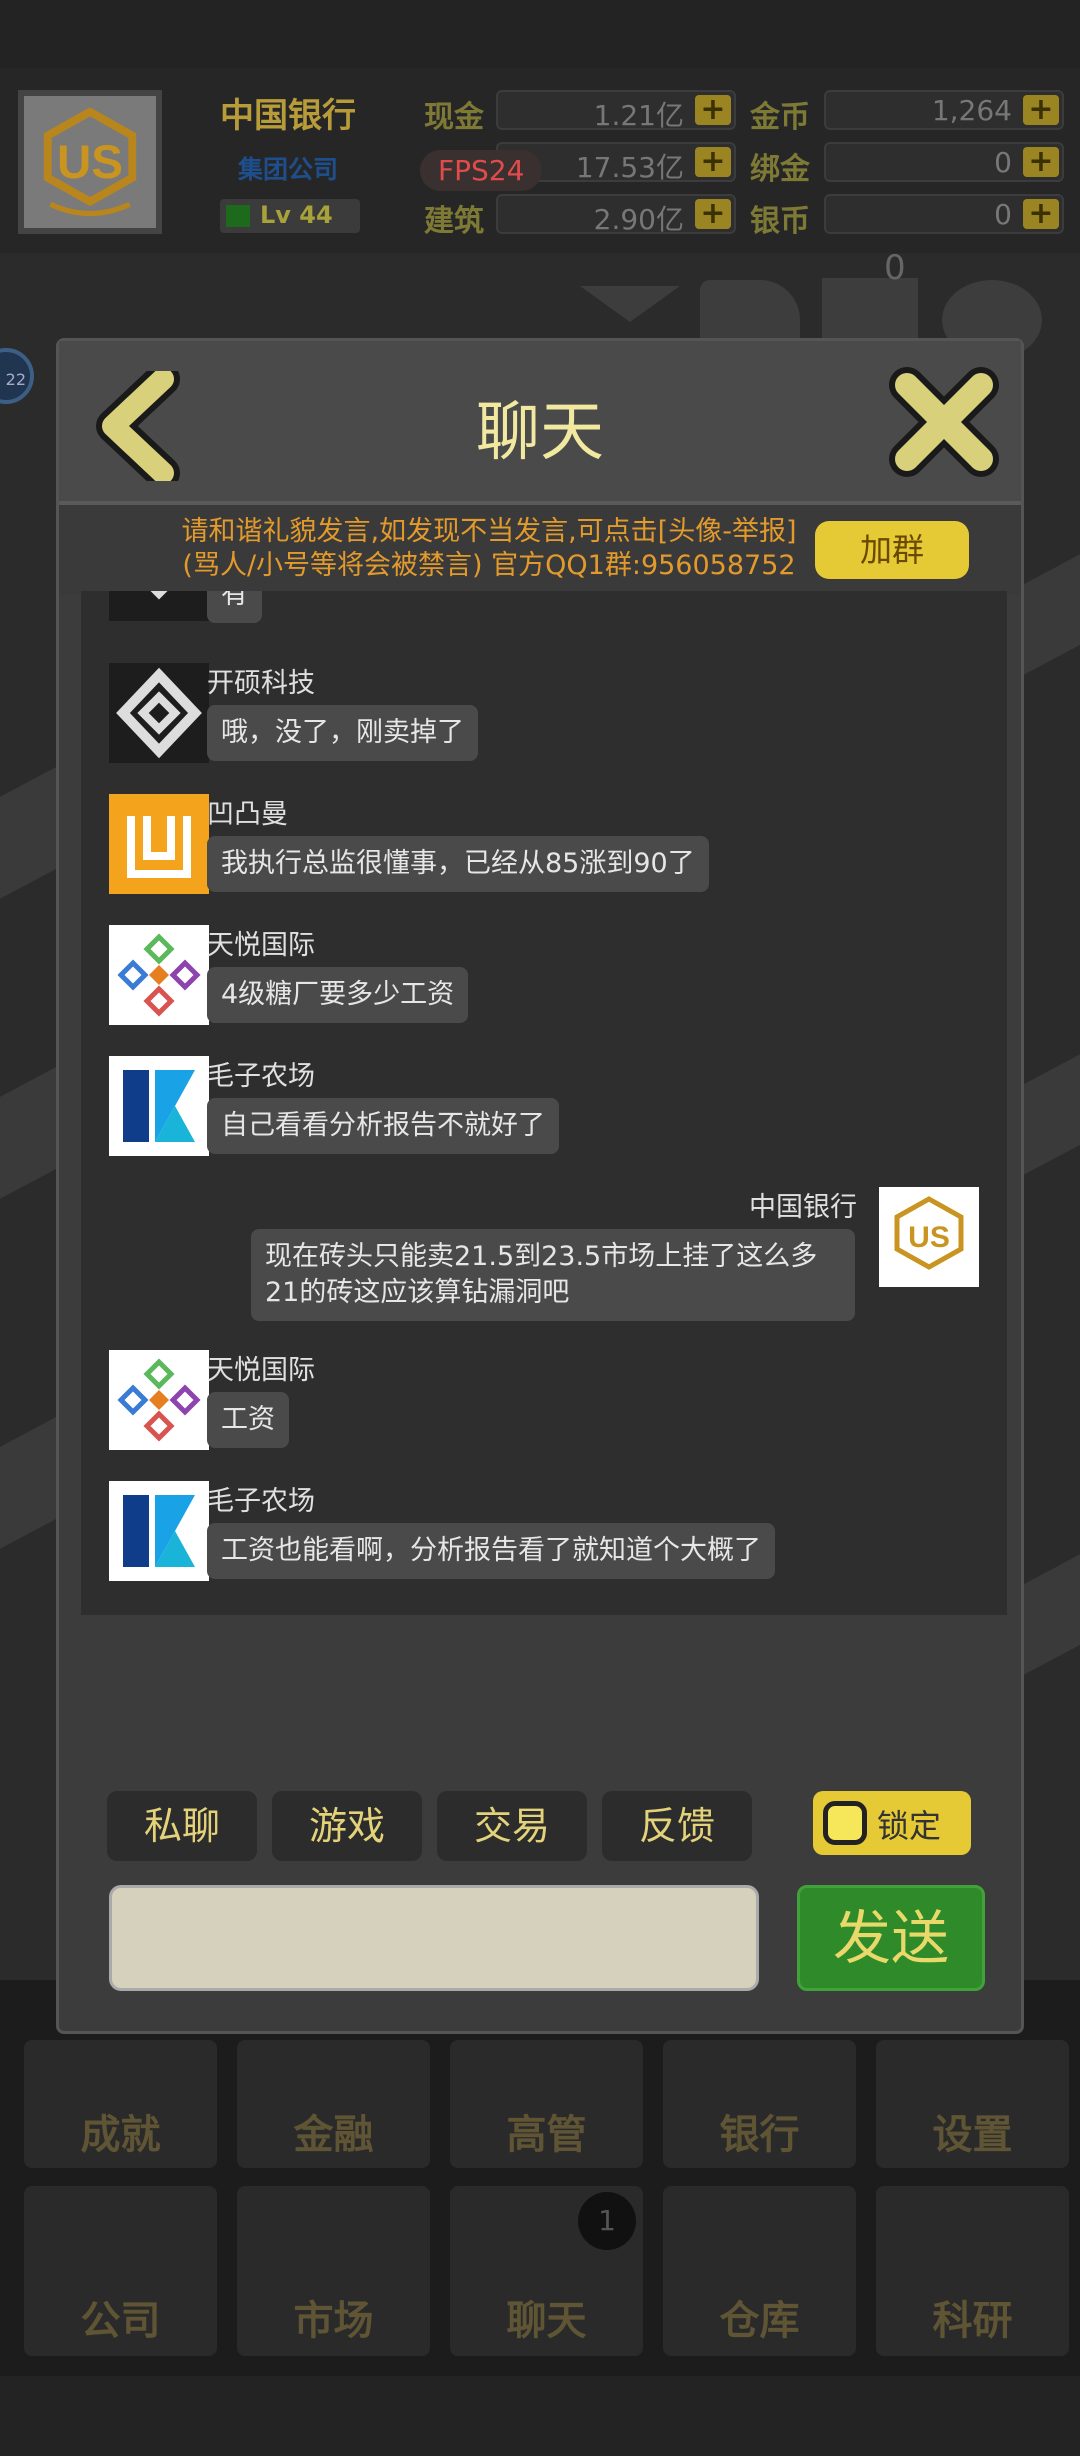 This screenshot has width=1080, height=2456. Describe the element at coordinates (1003, 214) in the screenshot. I see `silver-value: 0` at that location.